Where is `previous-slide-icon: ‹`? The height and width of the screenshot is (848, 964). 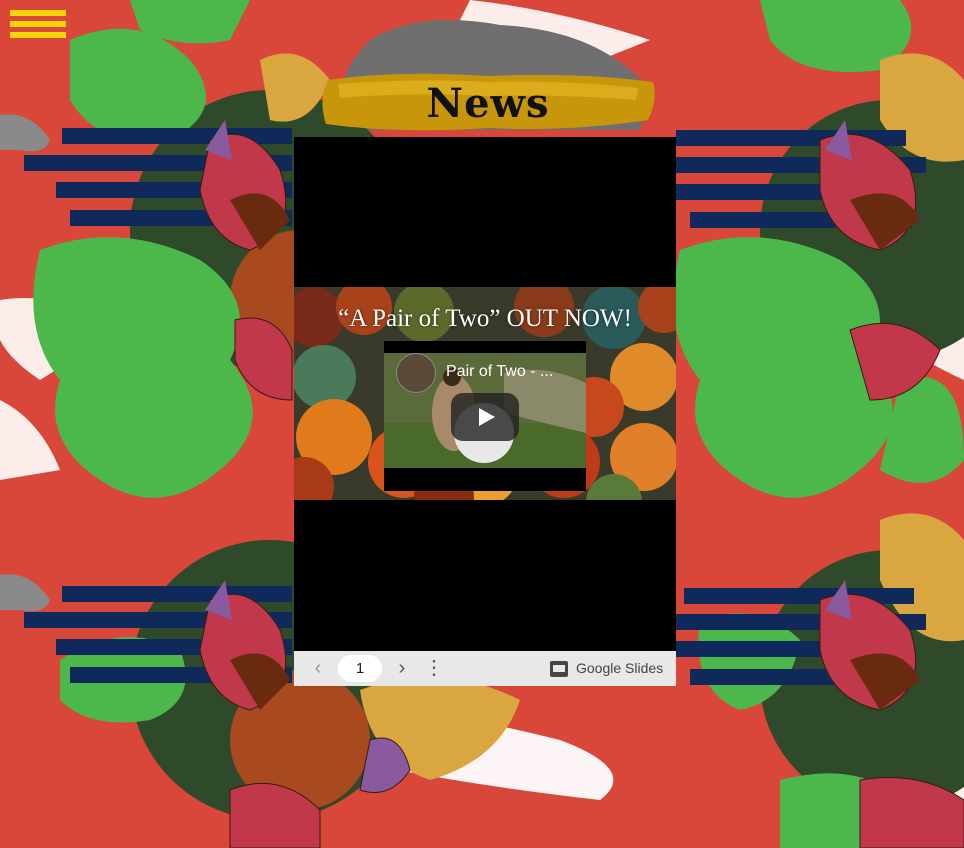
previous-slide-icon: ‹ is located at coordinates (318, 668).